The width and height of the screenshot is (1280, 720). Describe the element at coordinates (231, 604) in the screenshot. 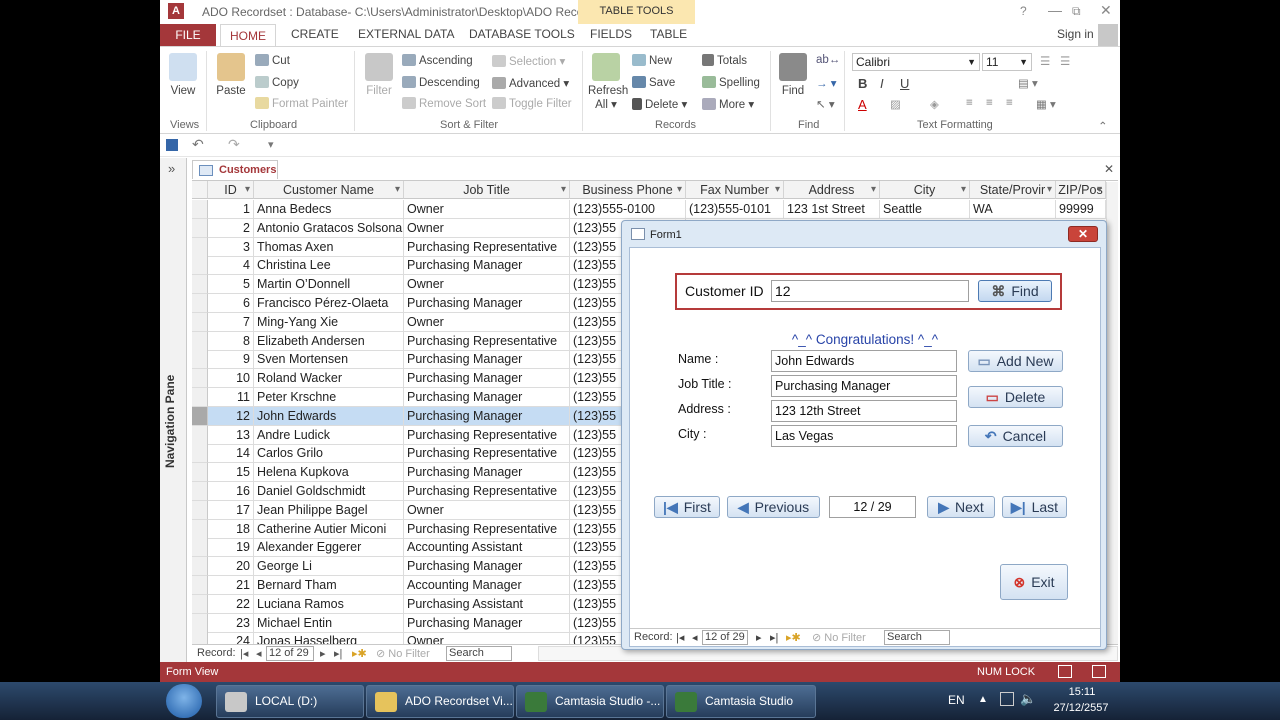

I see `table-cell: 22` at that location.